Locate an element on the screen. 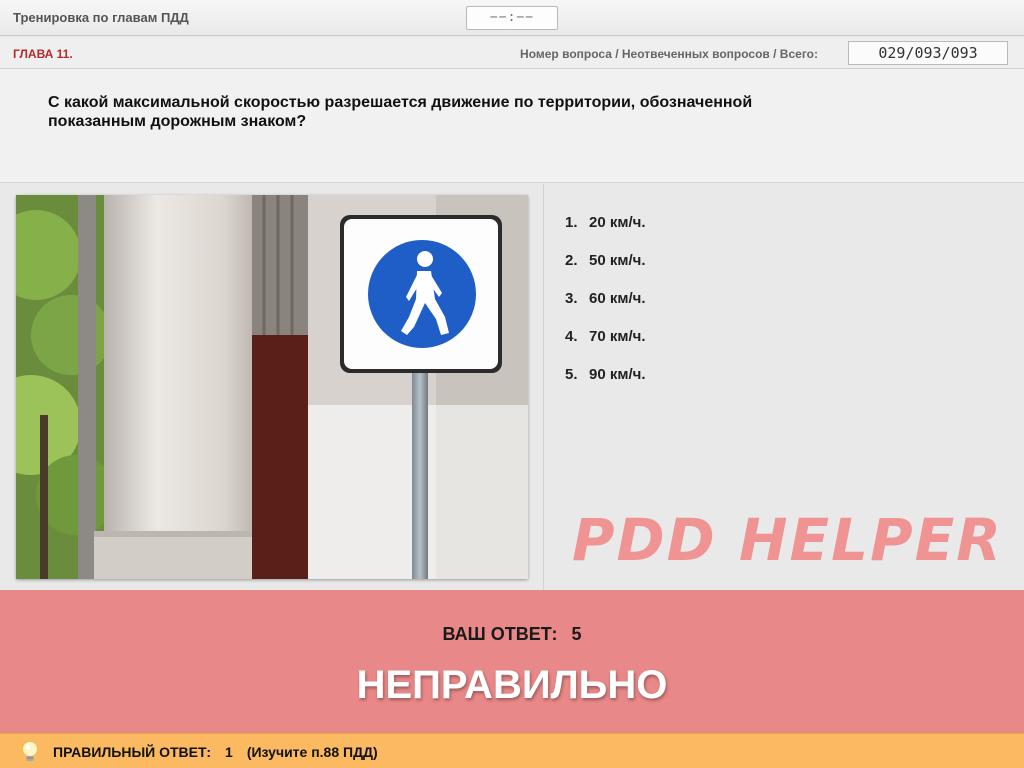 Image resolution: width=1024 pixels, height=768 pixels. correct-answer: ПРАВИЛЬНЫЙ ОТВЕТ: 1 (Изучите п.88 ПДД) is located at coordinates (215, 752).